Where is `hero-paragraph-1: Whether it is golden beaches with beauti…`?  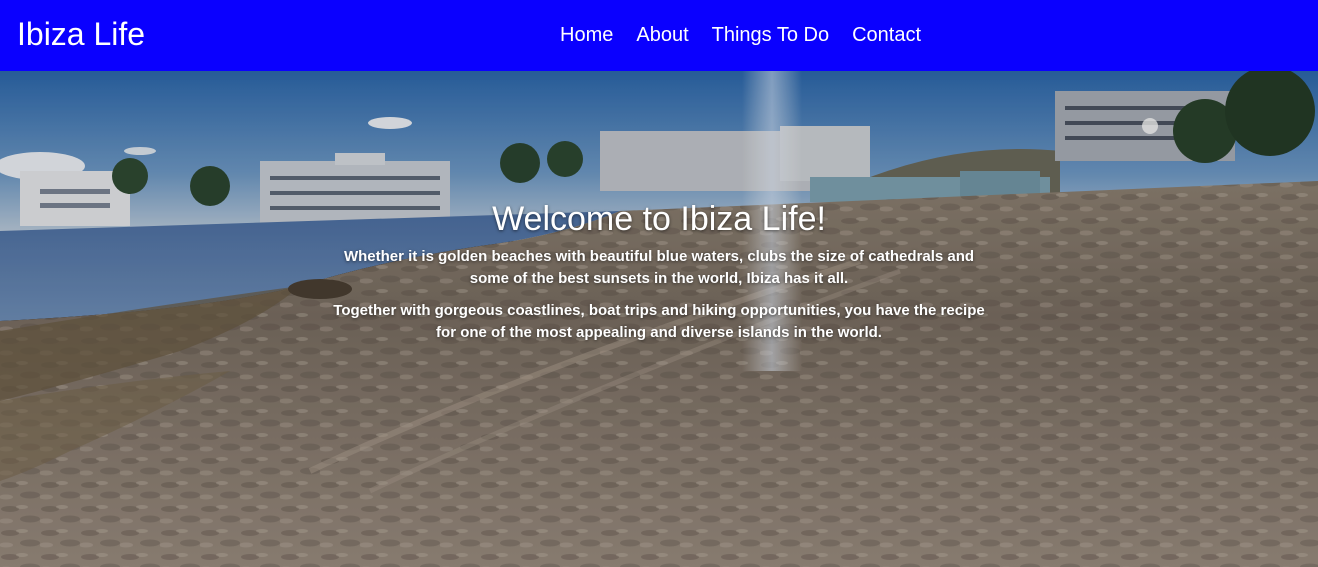 hero-paragraph-1: Whether it is golden beaches with beauti… is located at coordinates (659, 267).